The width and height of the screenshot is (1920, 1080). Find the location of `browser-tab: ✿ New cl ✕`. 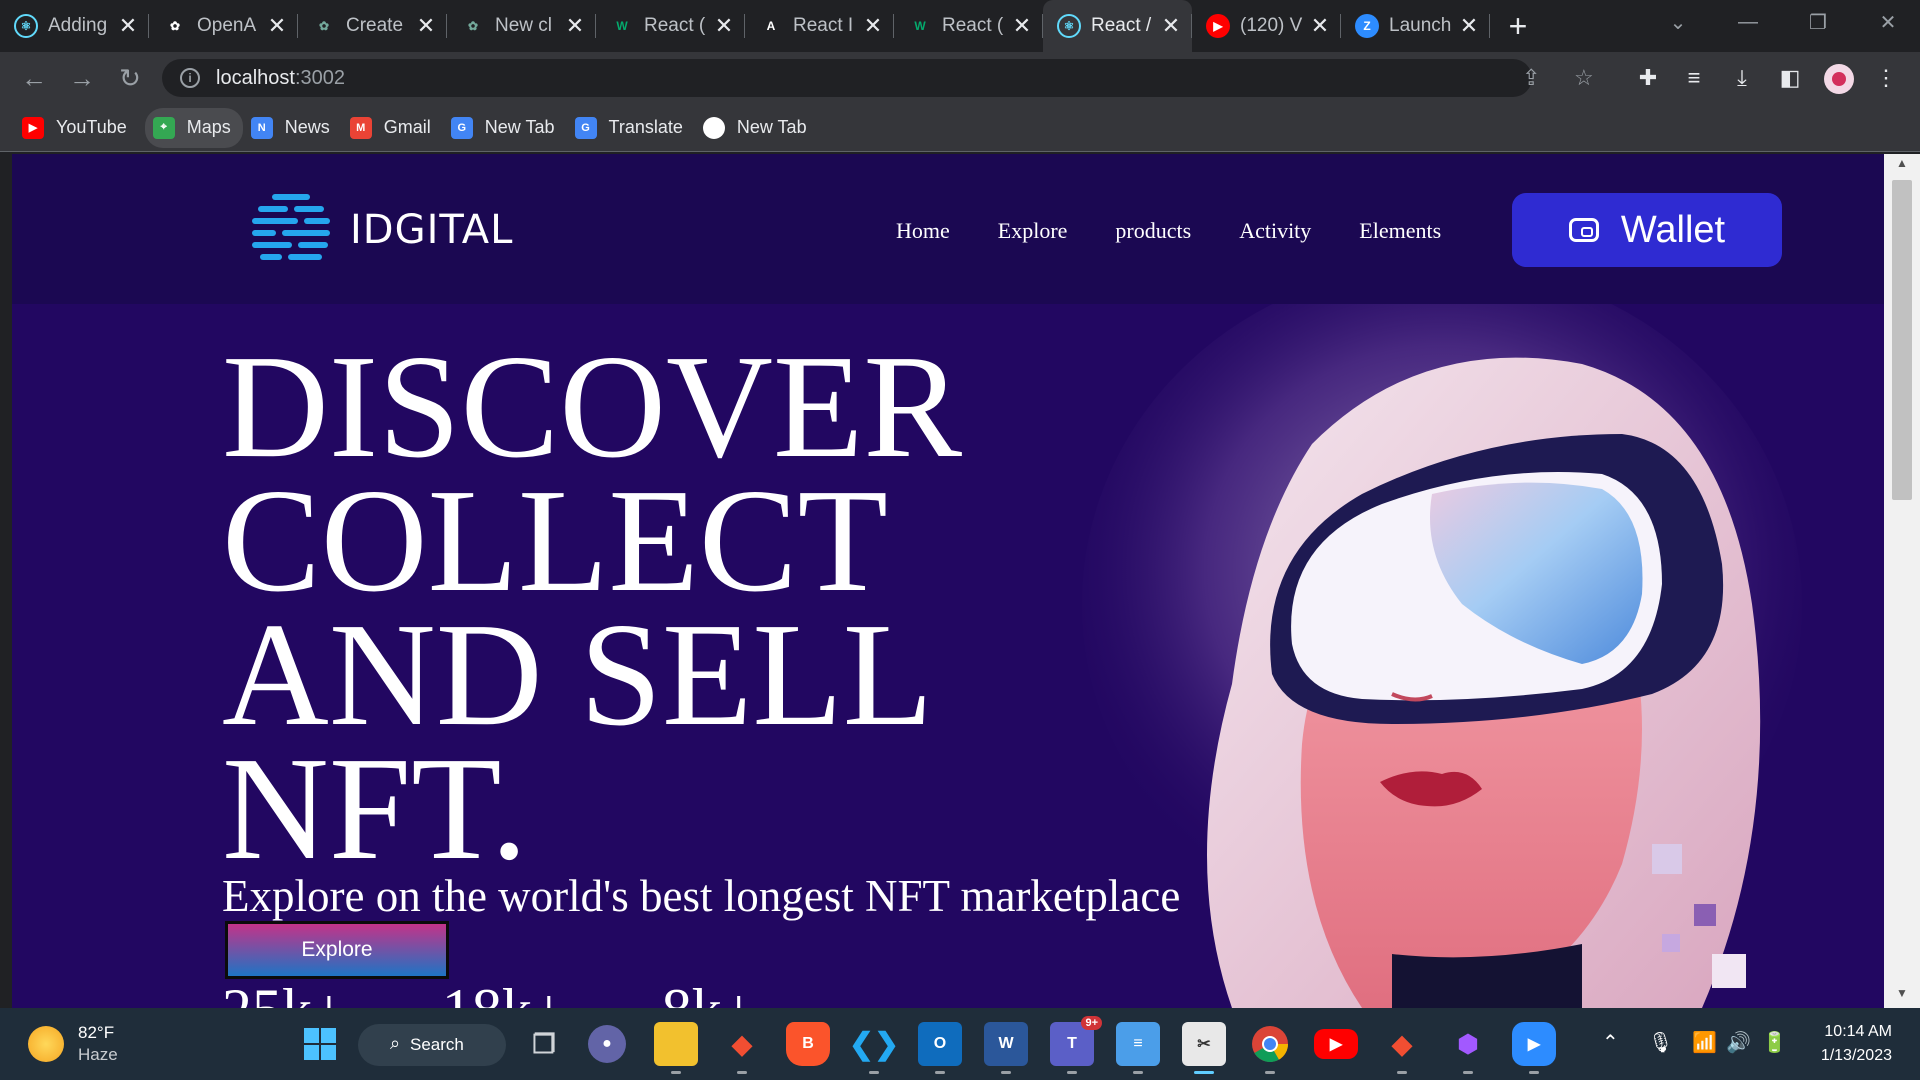

browser-tab: ✿ New cl ✕ is located at coordinates (521, 26).